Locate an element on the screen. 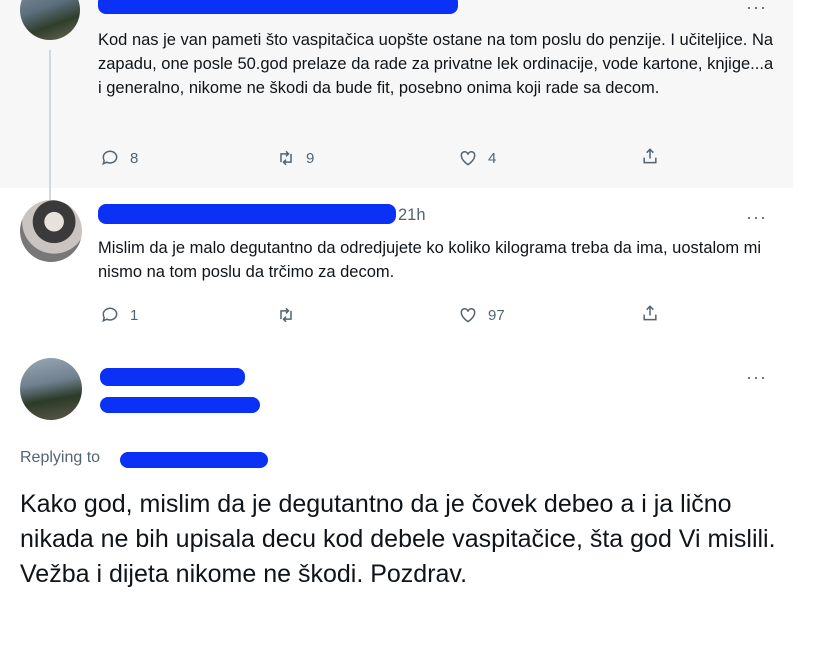 The width and height of the screenshot is (830, 647). redacted-handle is located at coordinates (180, 405).